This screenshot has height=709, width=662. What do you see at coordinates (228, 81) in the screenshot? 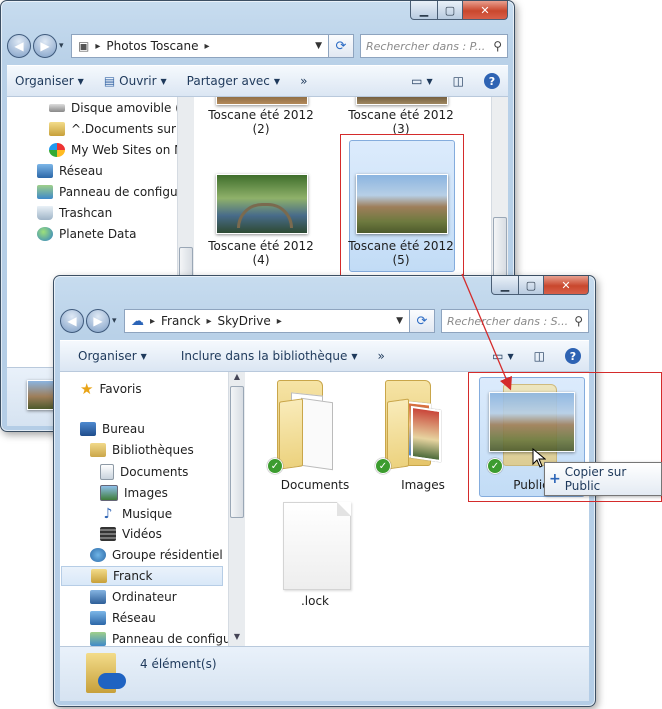
I see `share-label: Partager avec` at bounding box center [228, 81].